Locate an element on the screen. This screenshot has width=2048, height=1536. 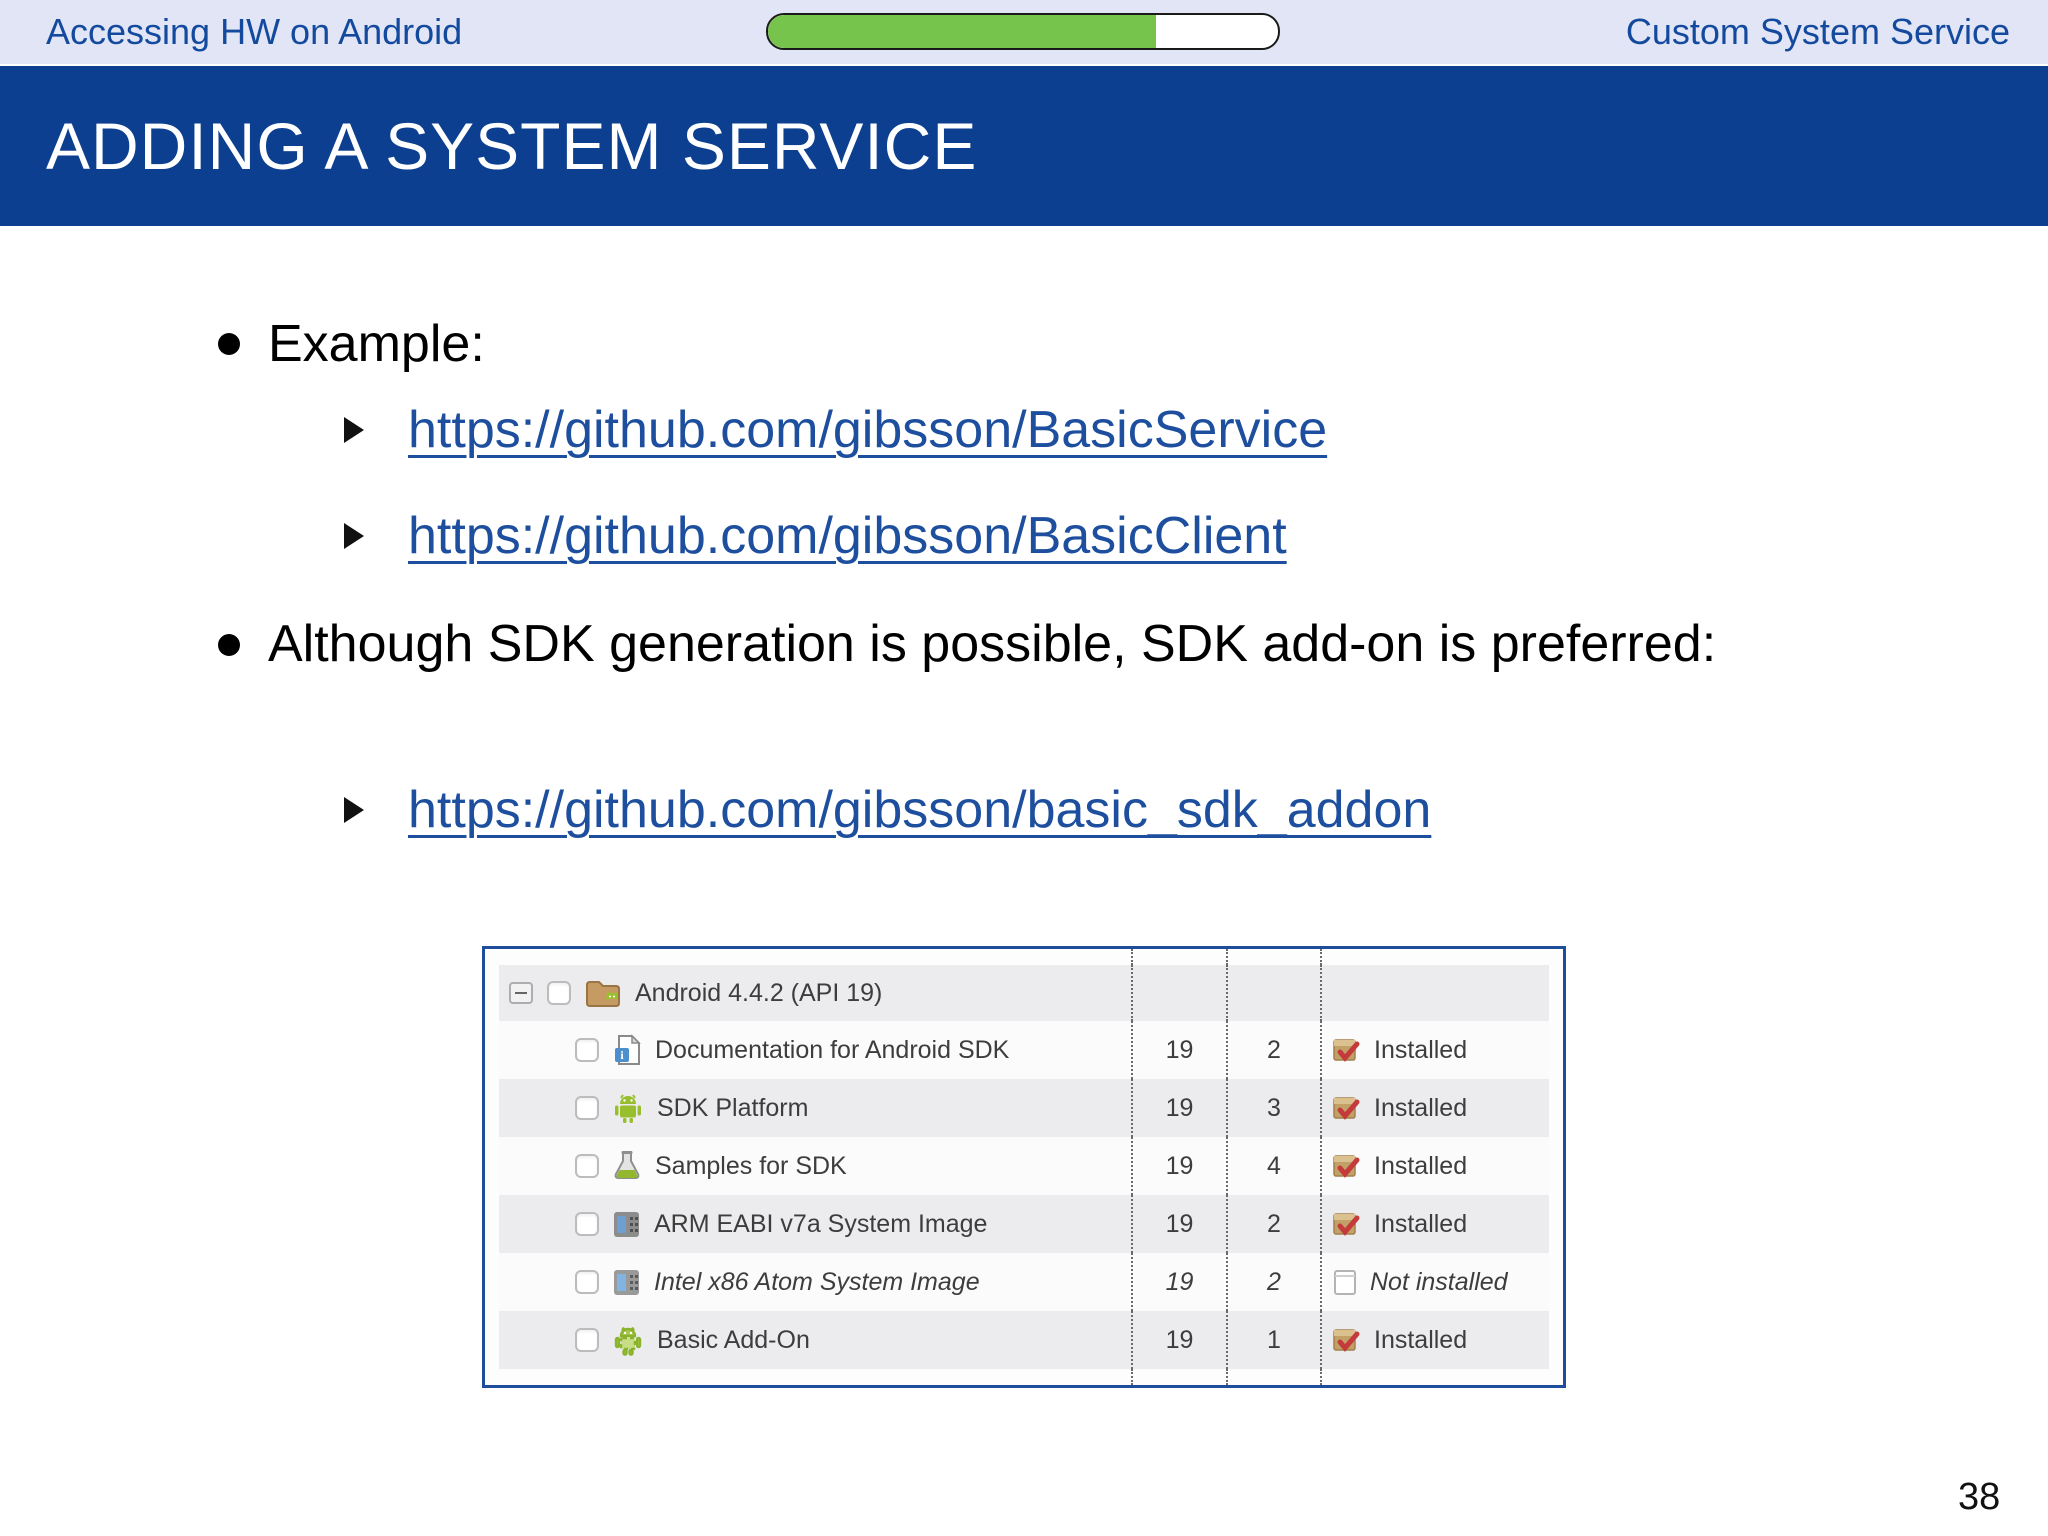
table-row: SDK Platform 19 3 Installed is located at coordinates (1024, 1108).